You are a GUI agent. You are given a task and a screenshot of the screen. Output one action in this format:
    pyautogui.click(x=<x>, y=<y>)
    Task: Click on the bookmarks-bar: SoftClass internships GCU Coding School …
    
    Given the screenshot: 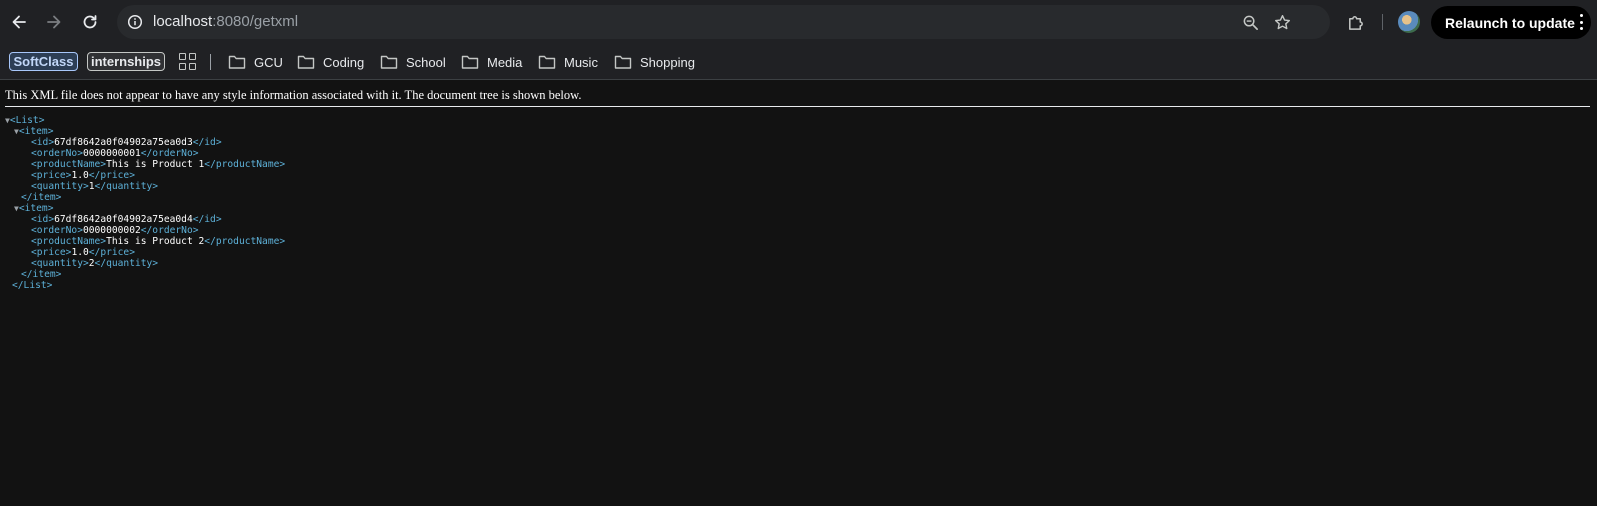 What is the action you would take?
    pyautogui.click(x=798, y=62)
    